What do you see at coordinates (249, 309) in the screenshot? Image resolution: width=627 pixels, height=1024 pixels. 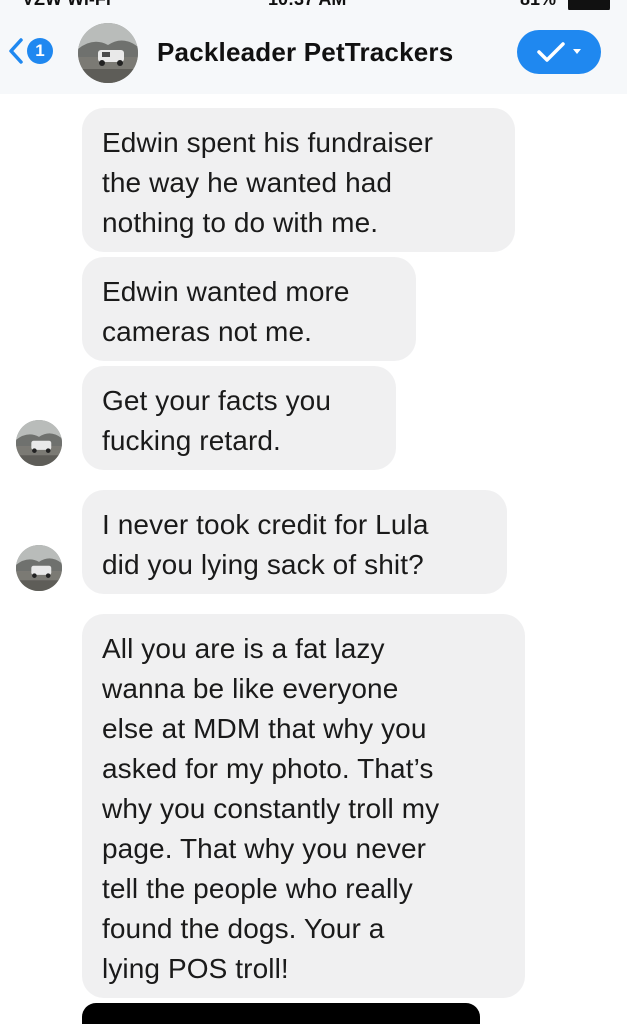 I see `message-bubble: Edwin wanted more cameras not me.` at bounding box center [249, 309].